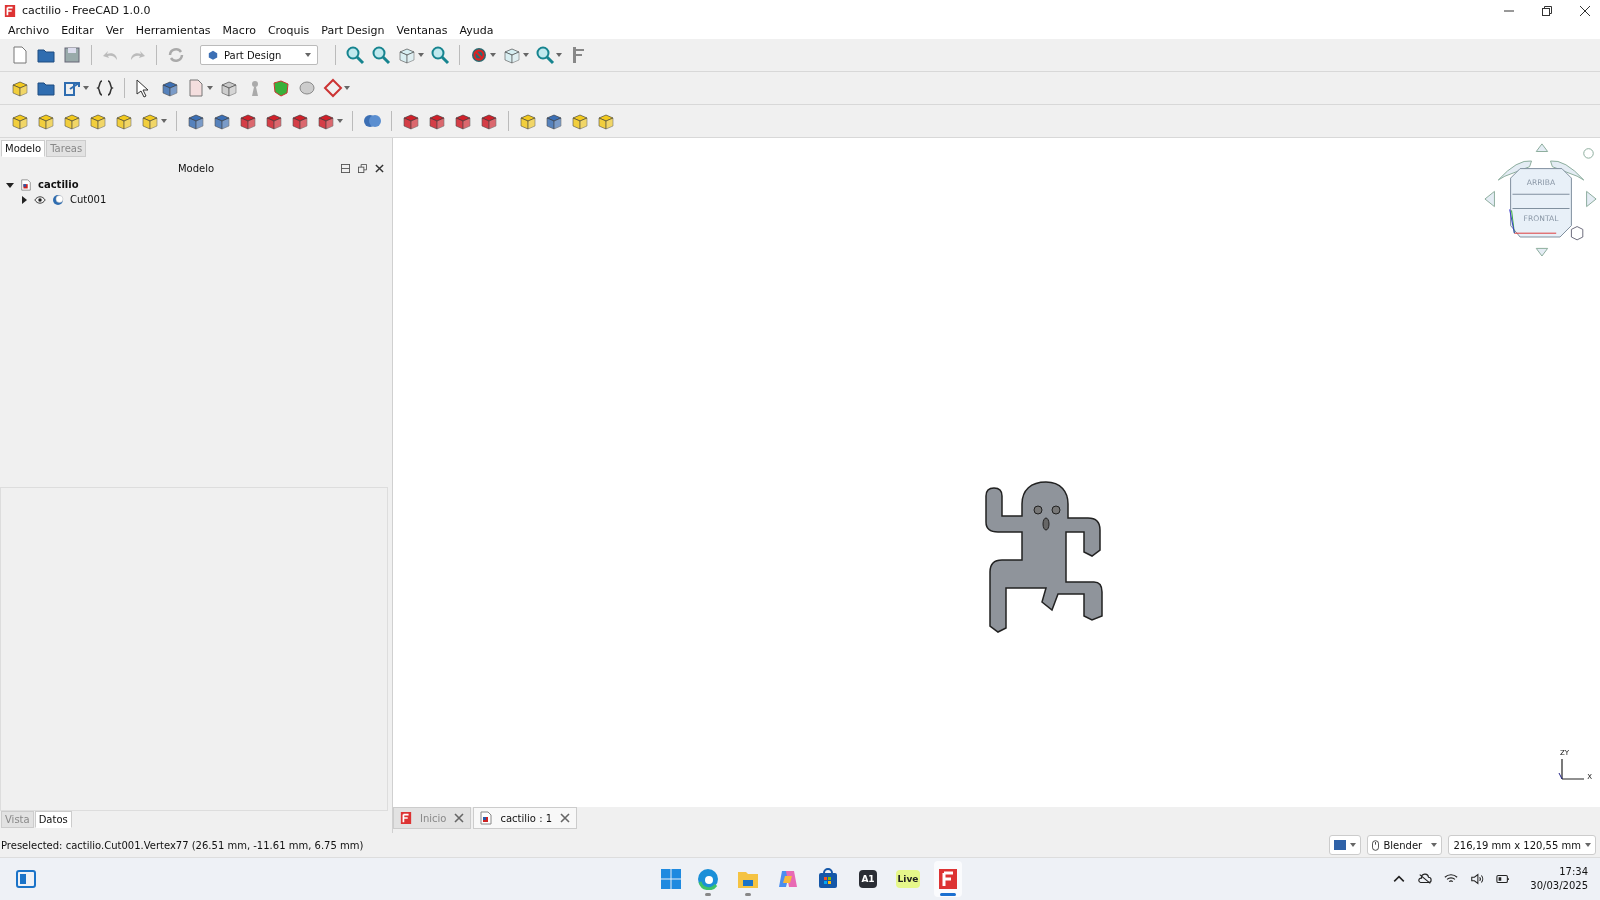 The height and width of the screenshot is (900, 1600). I want to click on app-icon: Live, so click(908, 879).